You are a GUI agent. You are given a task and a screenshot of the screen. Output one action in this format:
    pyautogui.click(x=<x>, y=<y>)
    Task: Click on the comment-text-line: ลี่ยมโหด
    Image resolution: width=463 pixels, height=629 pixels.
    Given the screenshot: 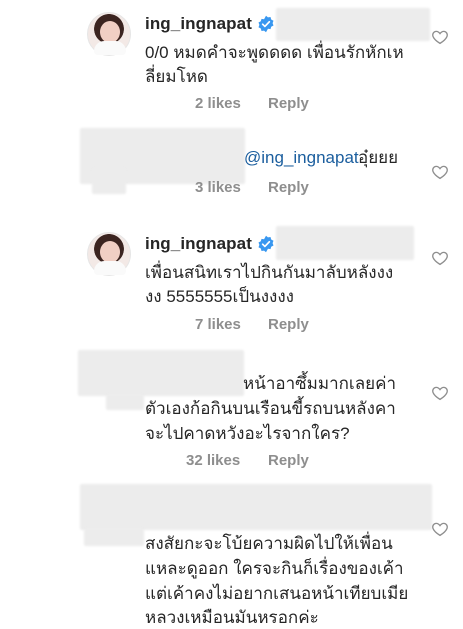 What is the action you would take?
    pyautogui.click(x=176, y=76)
    